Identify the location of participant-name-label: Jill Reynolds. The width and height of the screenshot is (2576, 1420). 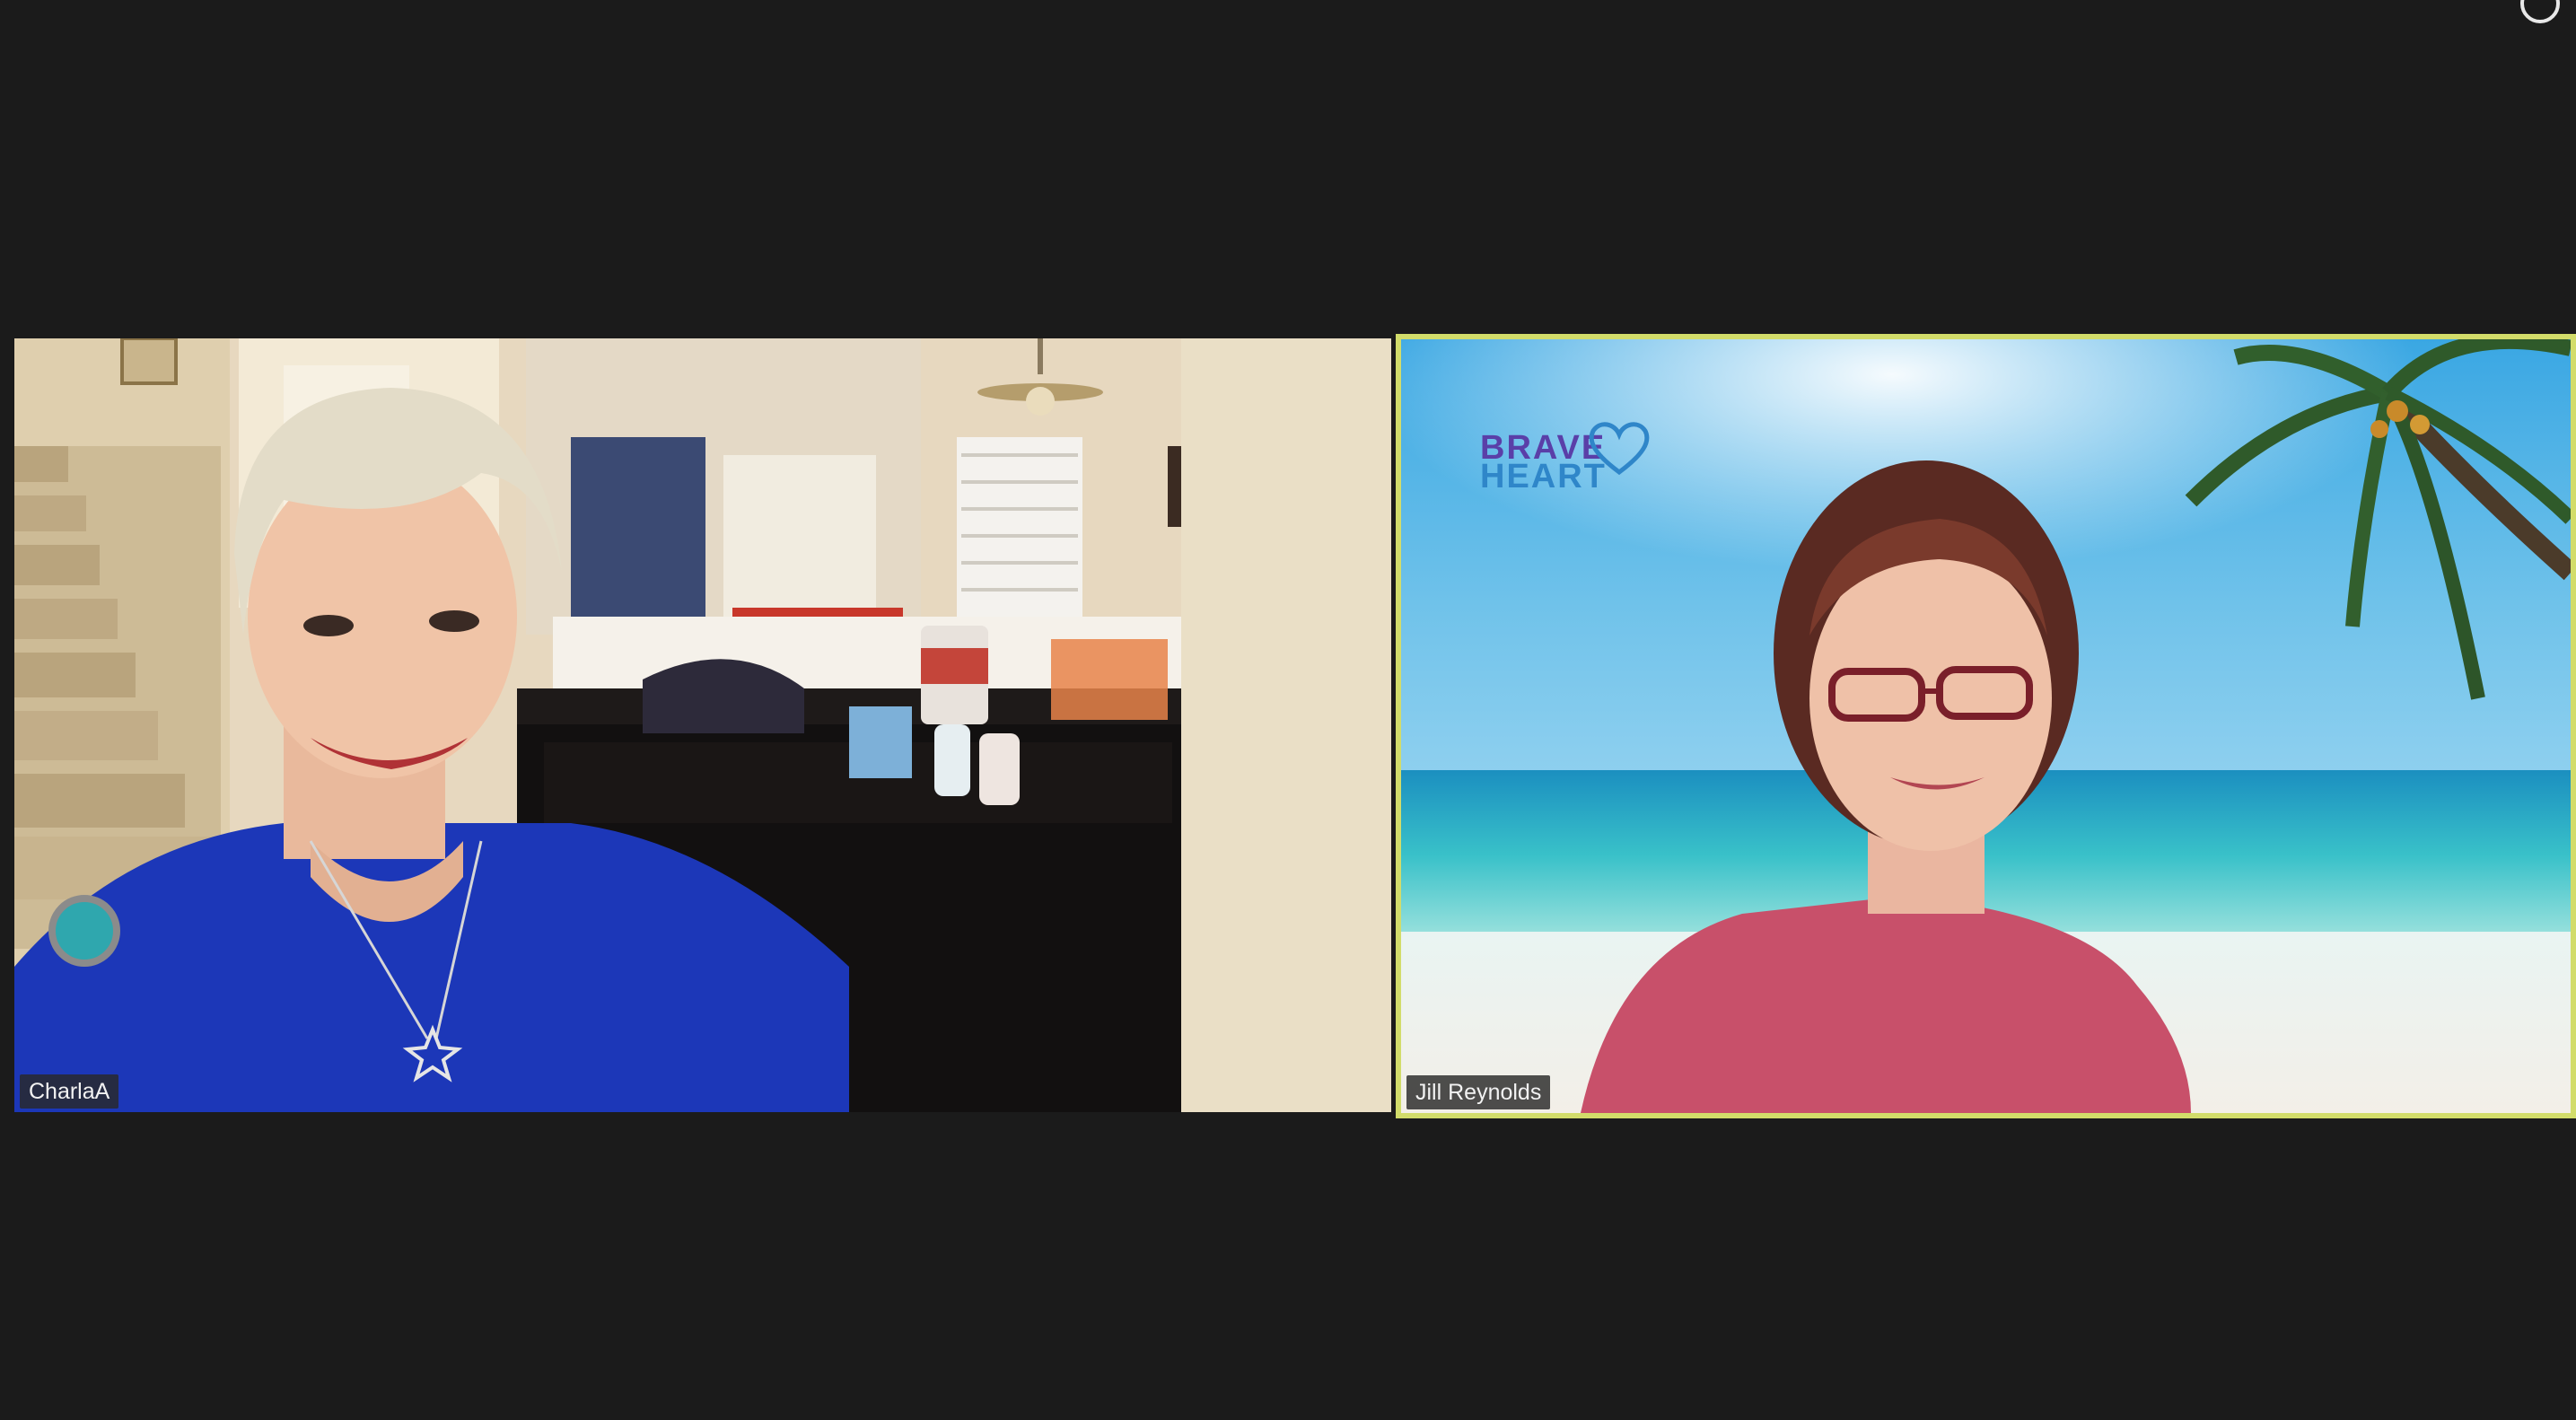
(1478, 1092).